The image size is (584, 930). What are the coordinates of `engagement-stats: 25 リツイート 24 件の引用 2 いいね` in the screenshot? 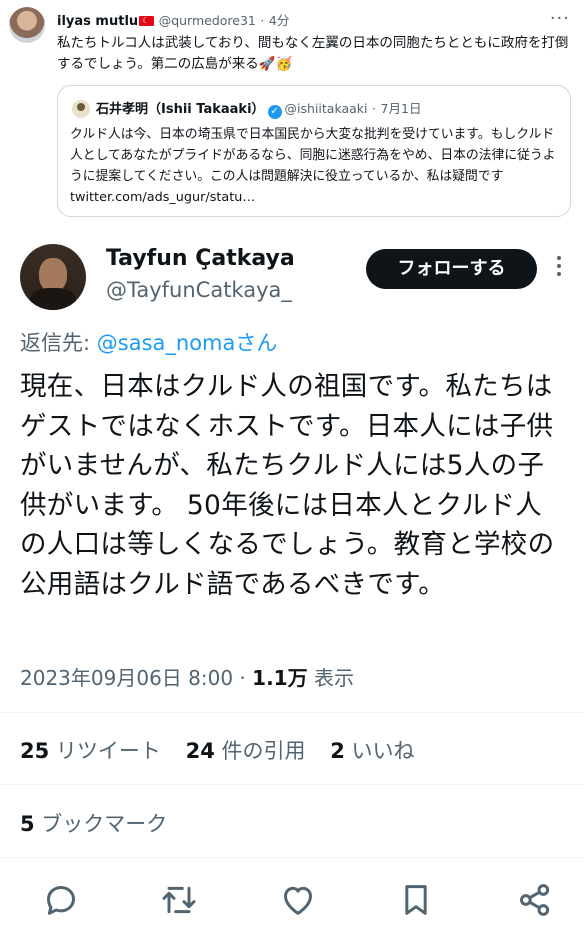 It's located at (226, 750).